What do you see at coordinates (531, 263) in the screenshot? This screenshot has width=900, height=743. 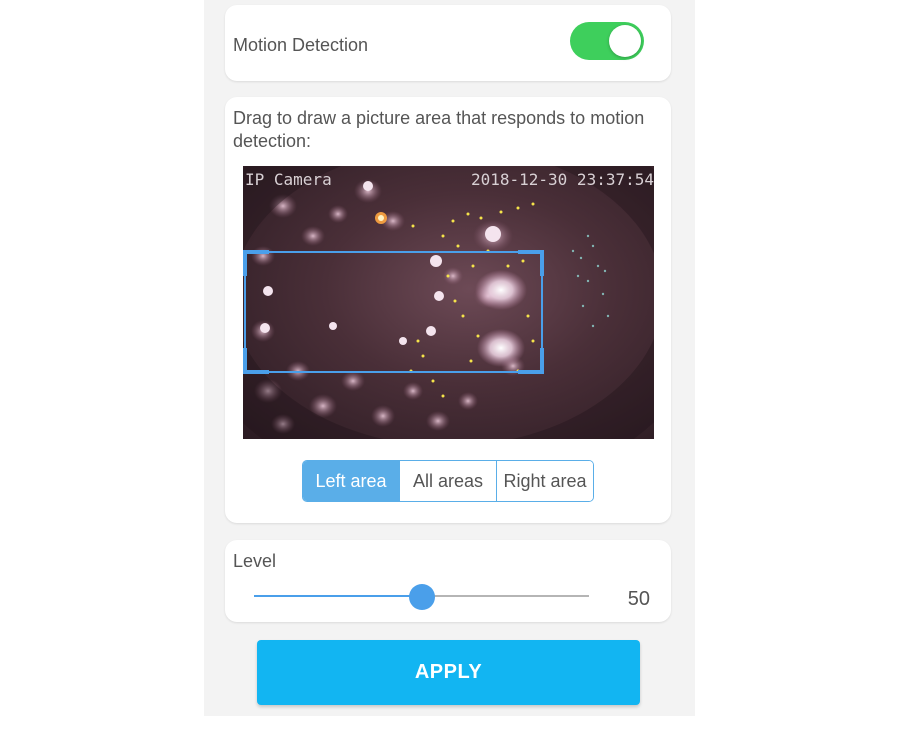 I see `selection-handle-top-right` at bounding box center [531, 263].